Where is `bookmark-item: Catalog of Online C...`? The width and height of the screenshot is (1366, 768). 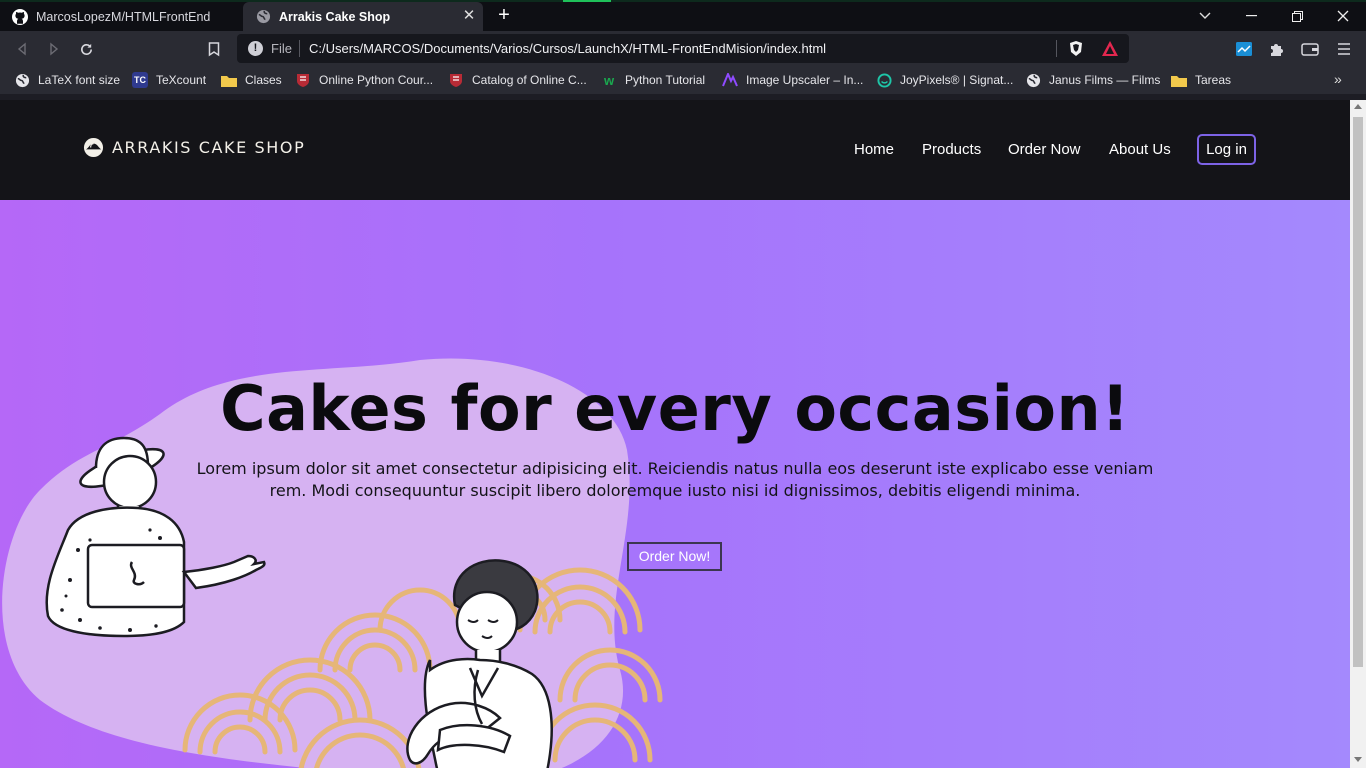 bookmark-item: Catalog of Online C... is located at coordinates (517, 80).